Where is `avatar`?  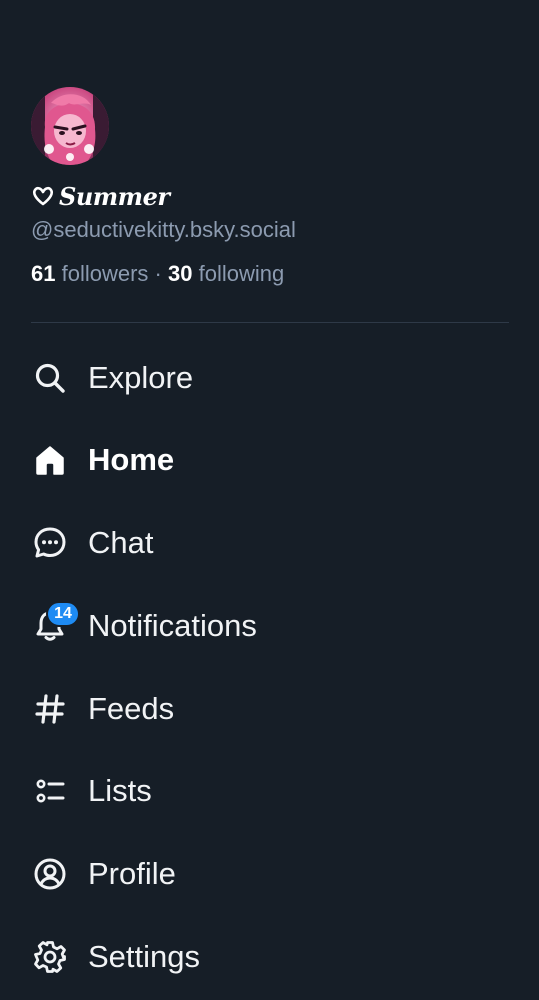
avatar is located at coordinates (70, 126).